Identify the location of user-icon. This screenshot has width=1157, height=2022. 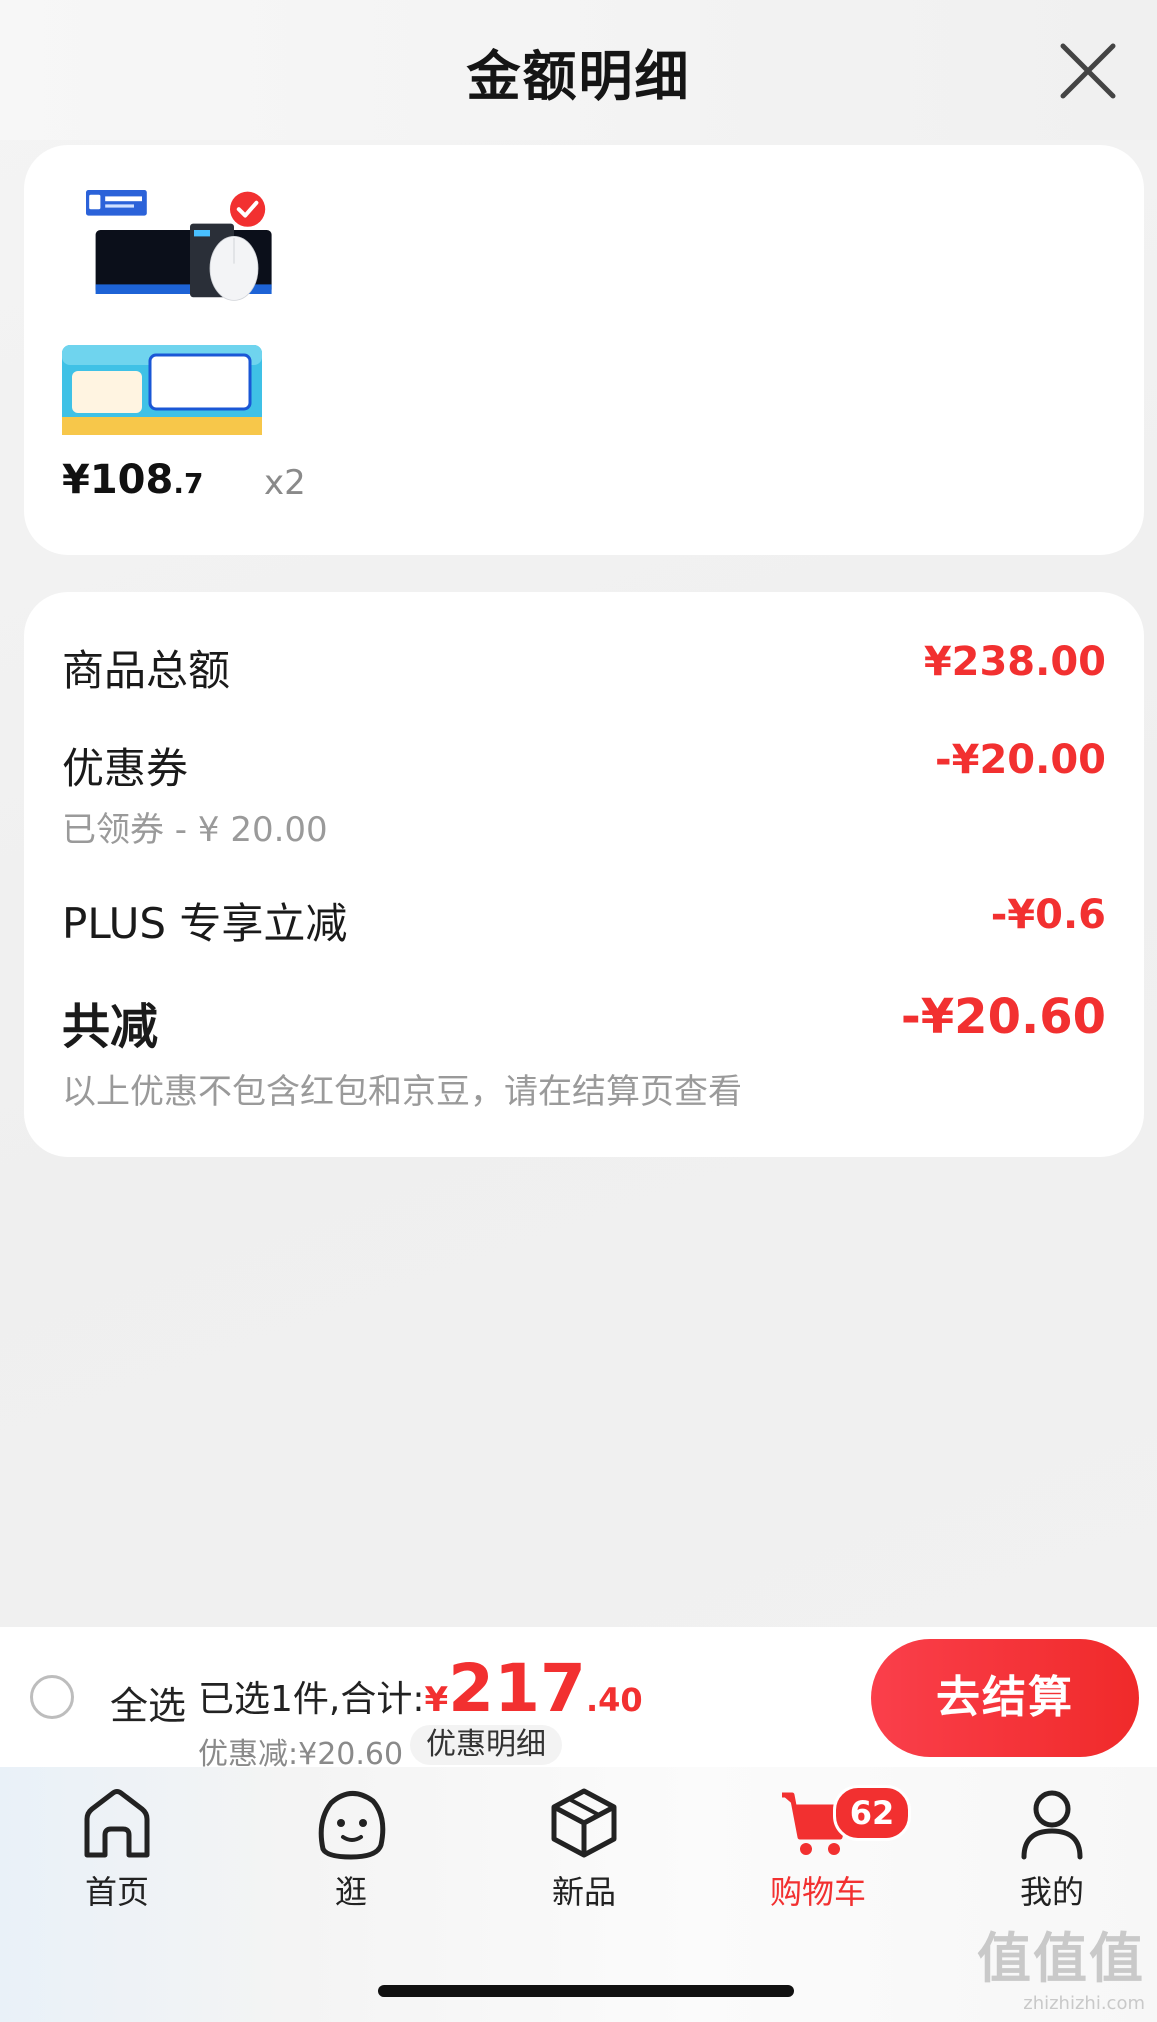
(1052, 1825).